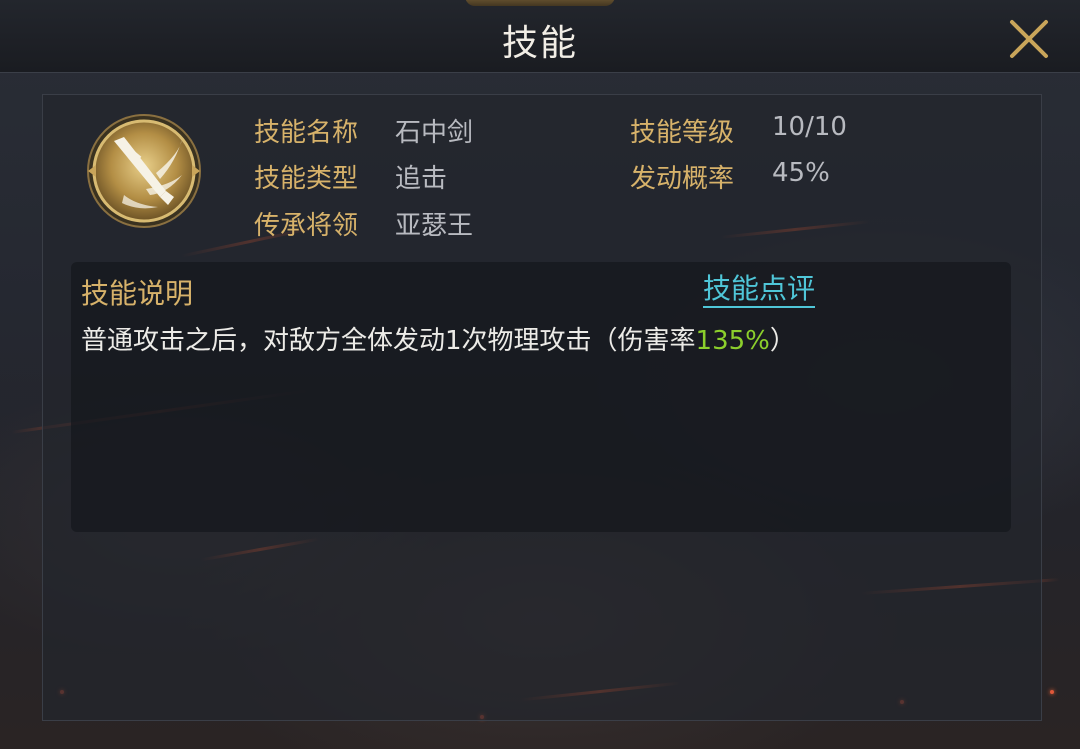  What do you see at coordinates (801, 173) in the screenshot?
I see `trigger-rate-value: 45%` at bounding box center [801, 173].